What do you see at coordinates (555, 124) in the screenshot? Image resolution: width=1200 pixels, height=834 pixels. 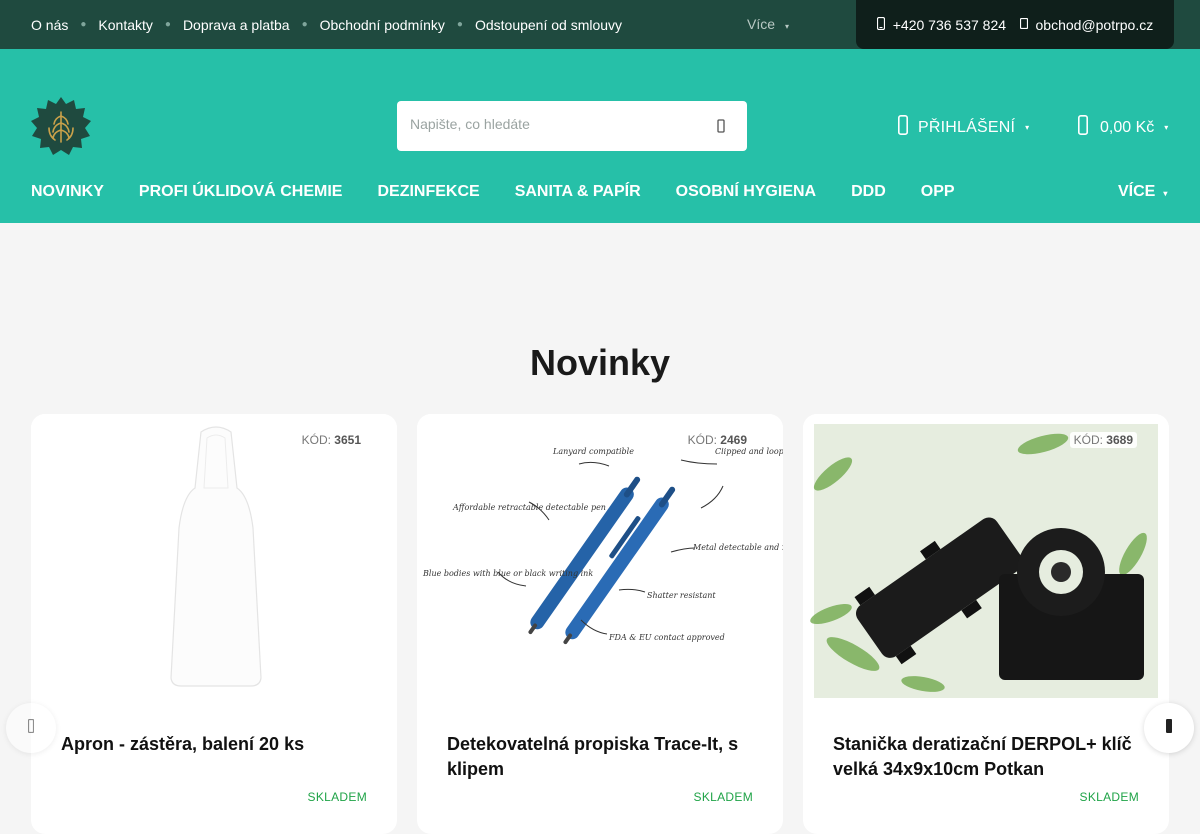 I see `search-input` at bounding box center [555, 124].